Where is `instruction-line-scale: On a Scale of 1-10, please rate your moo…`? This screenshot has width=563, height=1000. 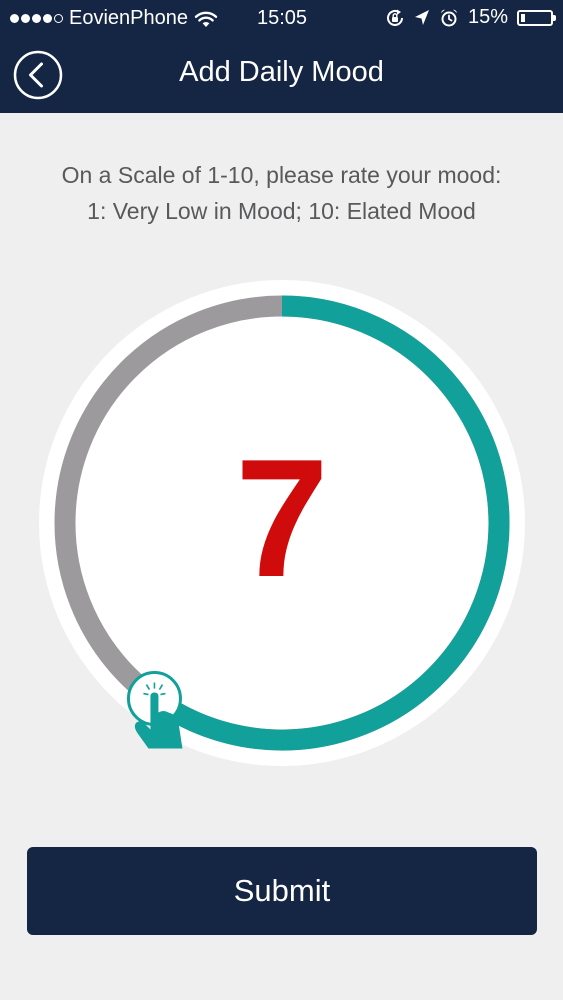 instruction-line-scale: On a Scale of 1-10, please rate your moo… is located at coordinates (281, 175).